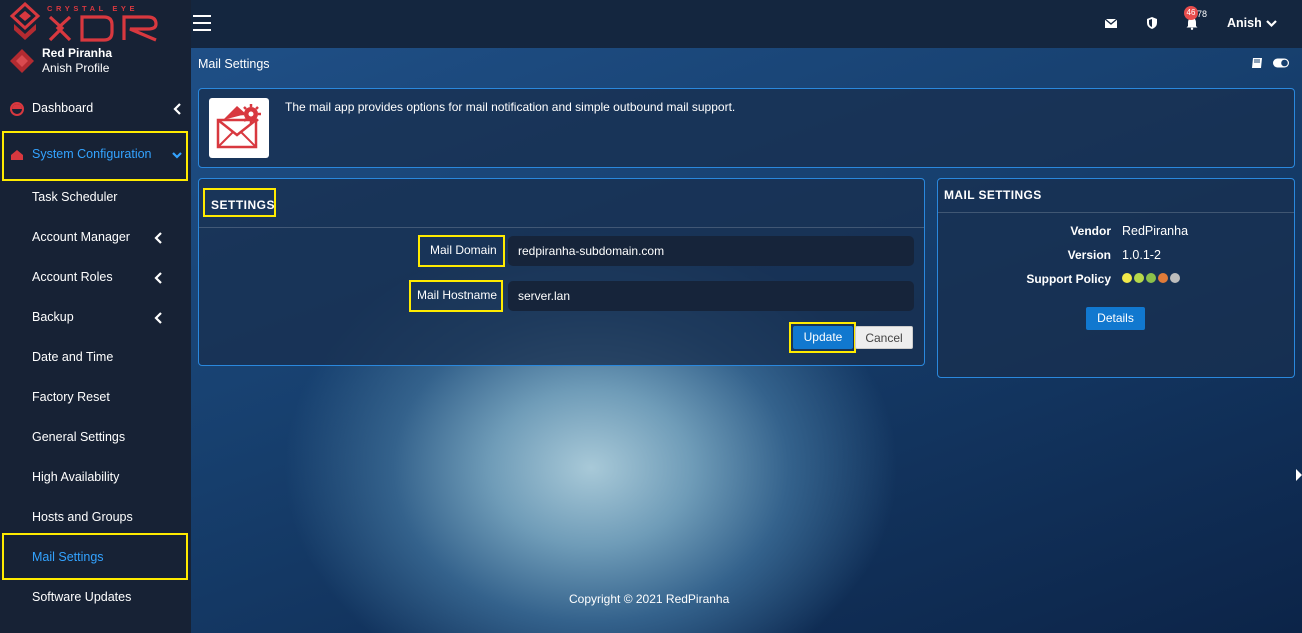 The width and height of the screenshot is (1302, 633). I want to click on org-name: Red Piranha, so click(77, 53).